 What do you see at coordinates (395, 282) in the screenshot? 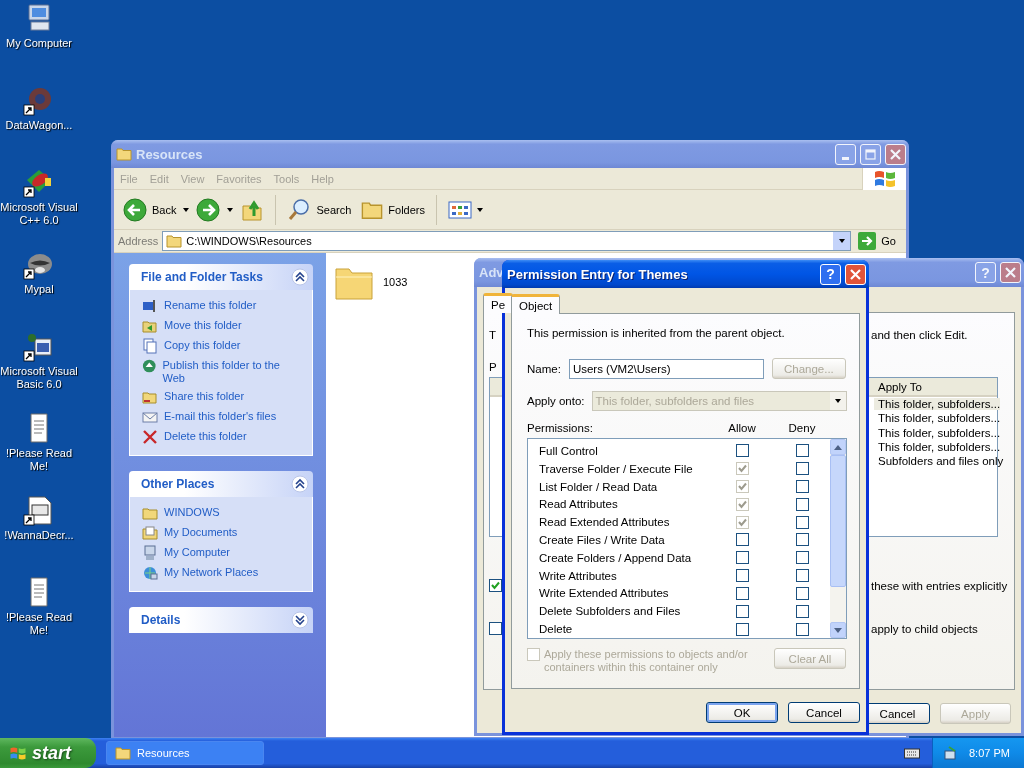
I see `file-name: 1033` at bounding box center [395, 282].